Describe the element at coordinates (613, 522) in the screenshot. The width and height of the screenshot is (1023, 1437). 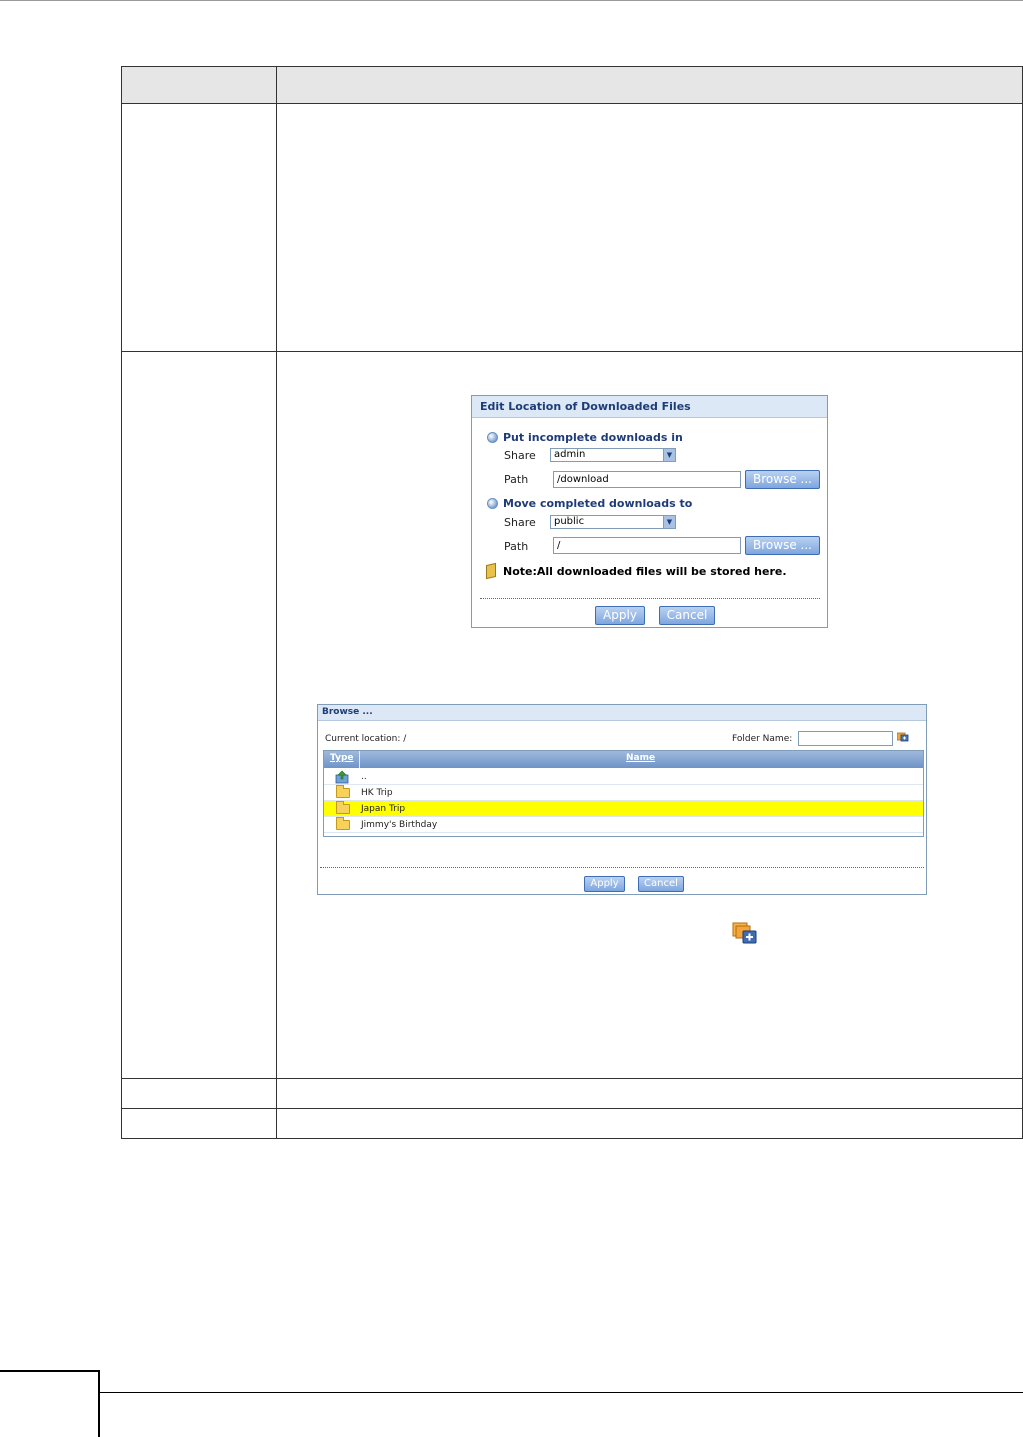
I see `share-select-completed: public ▼` at that location.